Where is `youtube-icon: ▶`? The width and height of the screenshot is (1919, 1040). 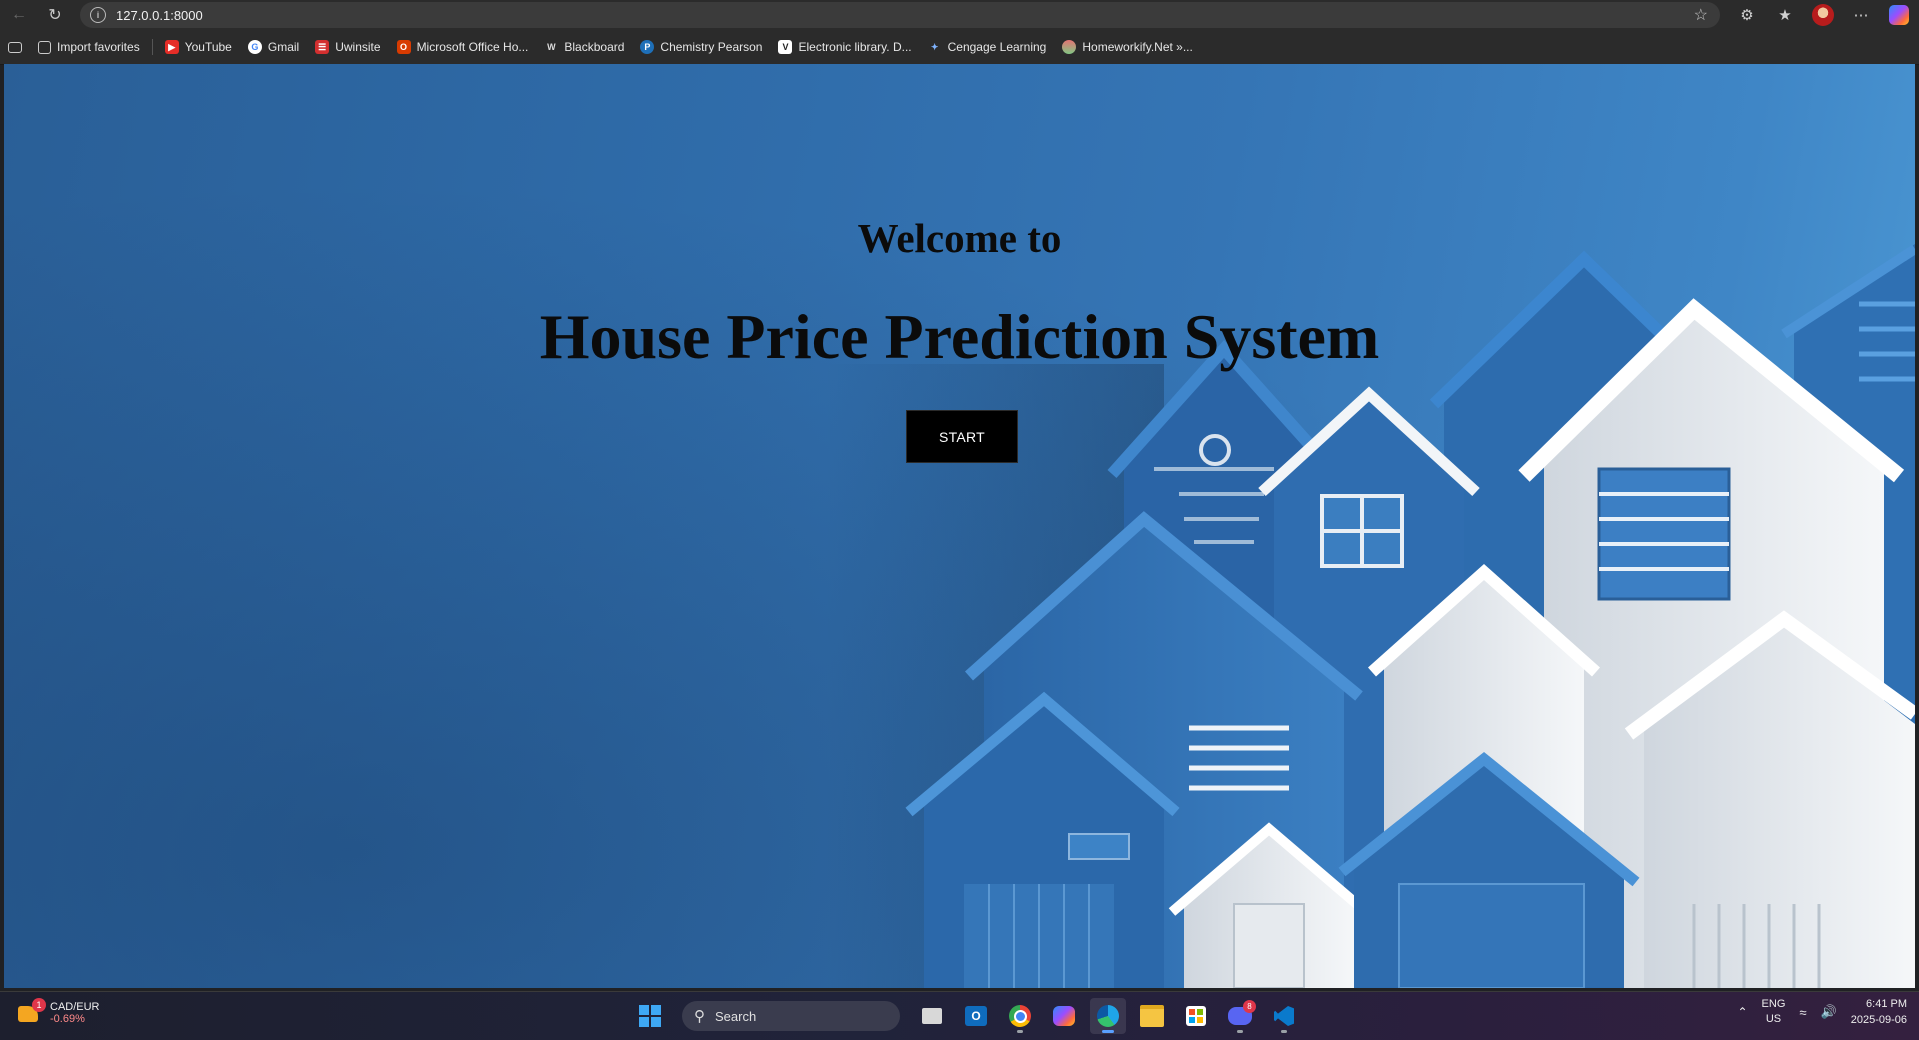 youtube-icon: ▶ is located at coordinates (171, 47).